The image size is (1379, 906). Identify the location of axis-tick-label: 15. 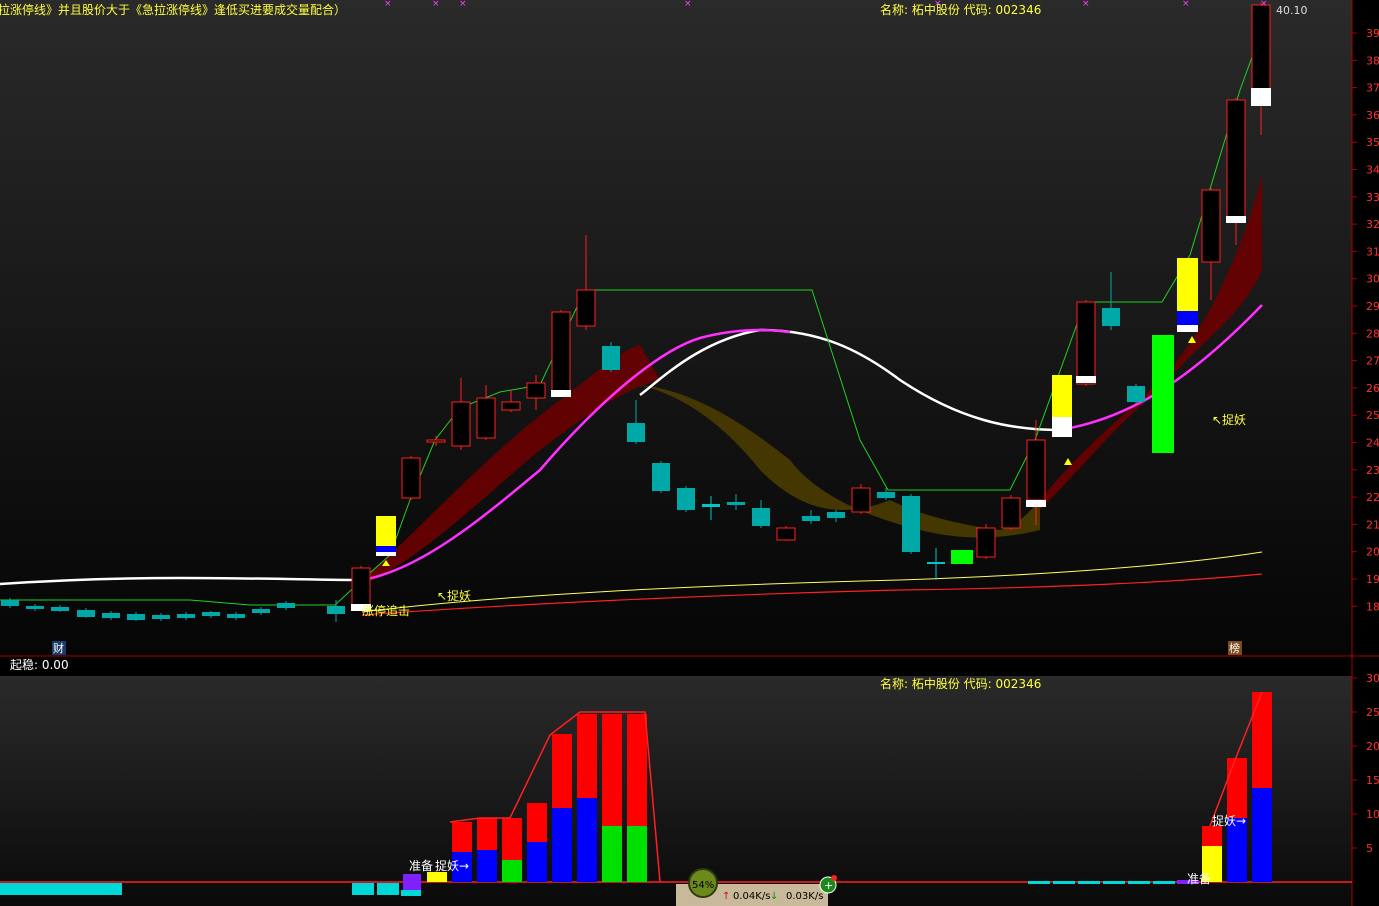
(1372, 780).